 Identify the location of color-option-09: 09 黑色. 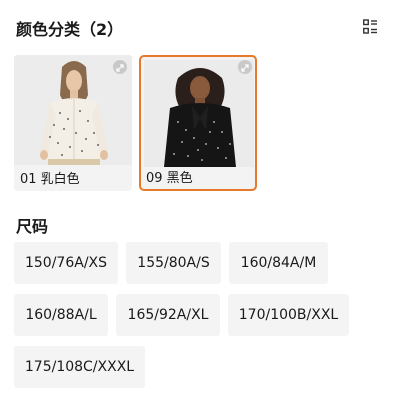
(198, 123).